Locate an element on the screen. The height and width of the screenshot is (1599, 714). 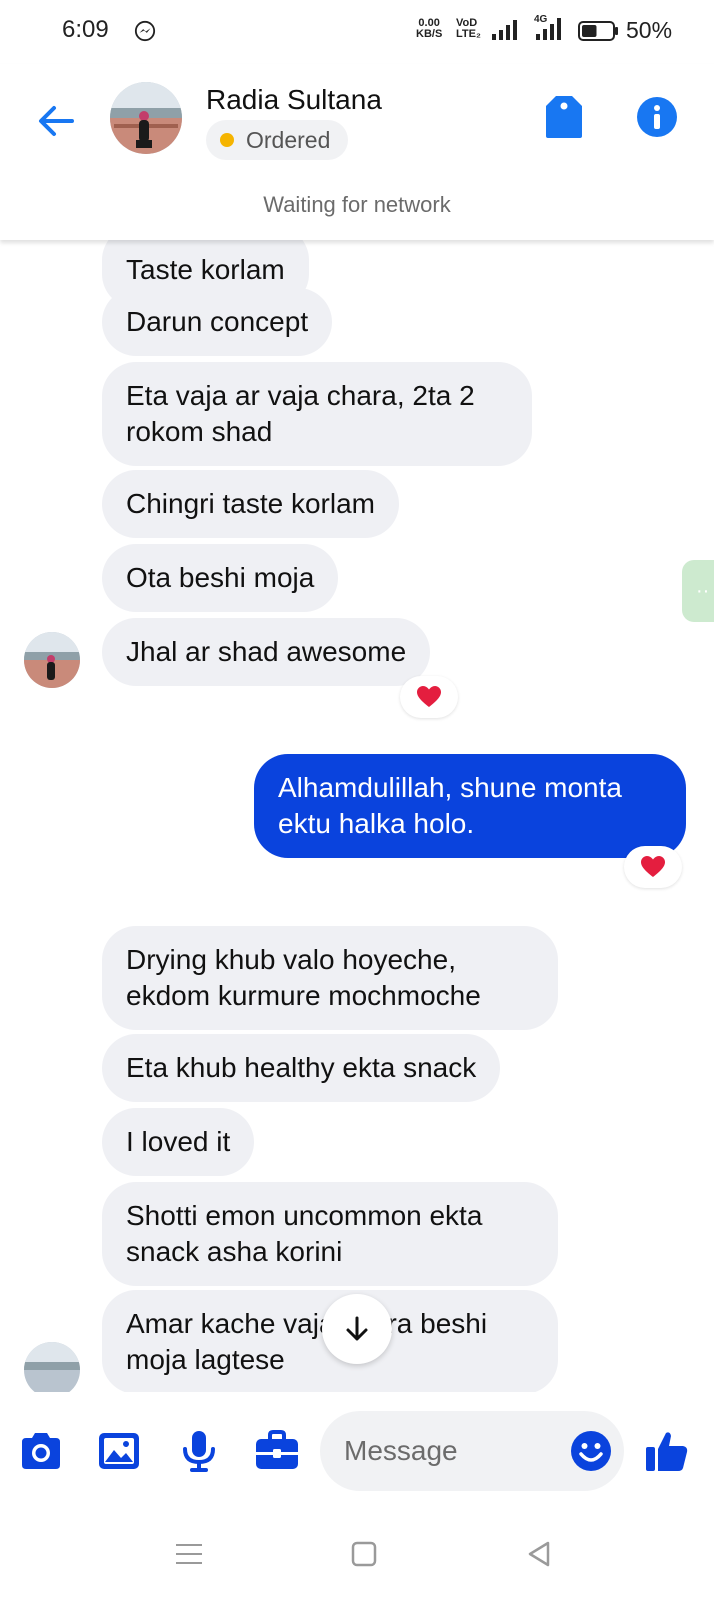
message-composer is located at coordinates (357, 1451).